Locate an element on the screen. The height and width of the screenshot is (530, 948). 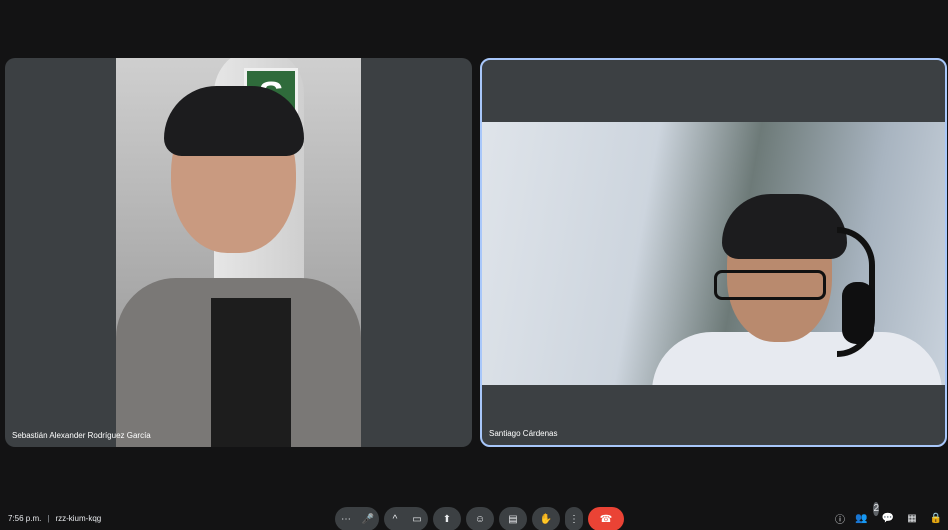
end-call-button: ☎ is located at coordinates (606, 518).